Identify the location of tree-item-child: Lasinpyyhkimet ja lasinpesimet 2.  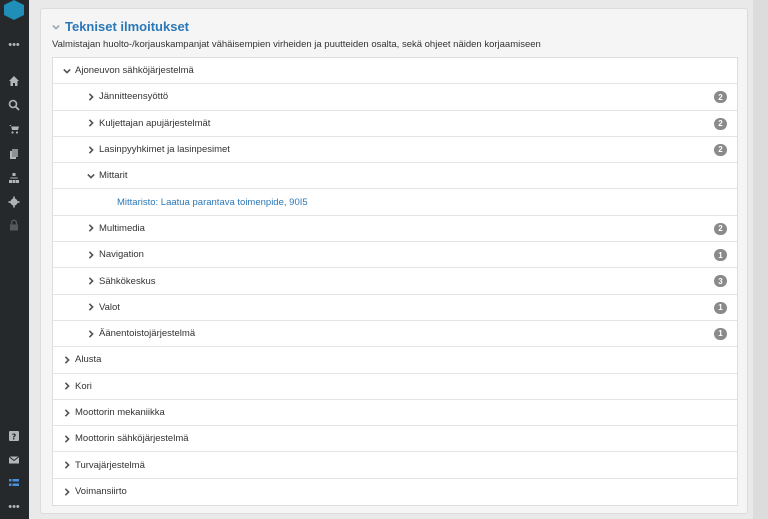
(395, 150).